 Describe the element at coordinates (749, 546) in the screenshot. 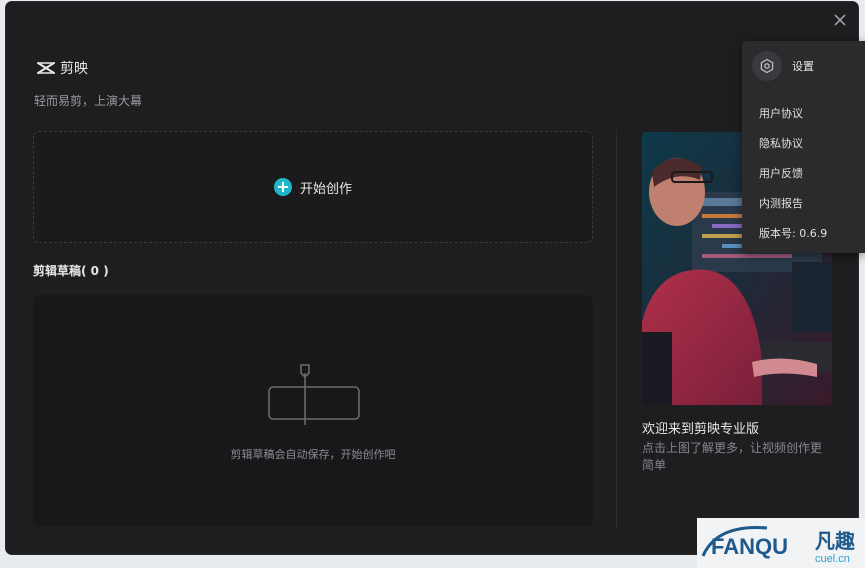

I see `watermark-brand: FANQU` at that location.